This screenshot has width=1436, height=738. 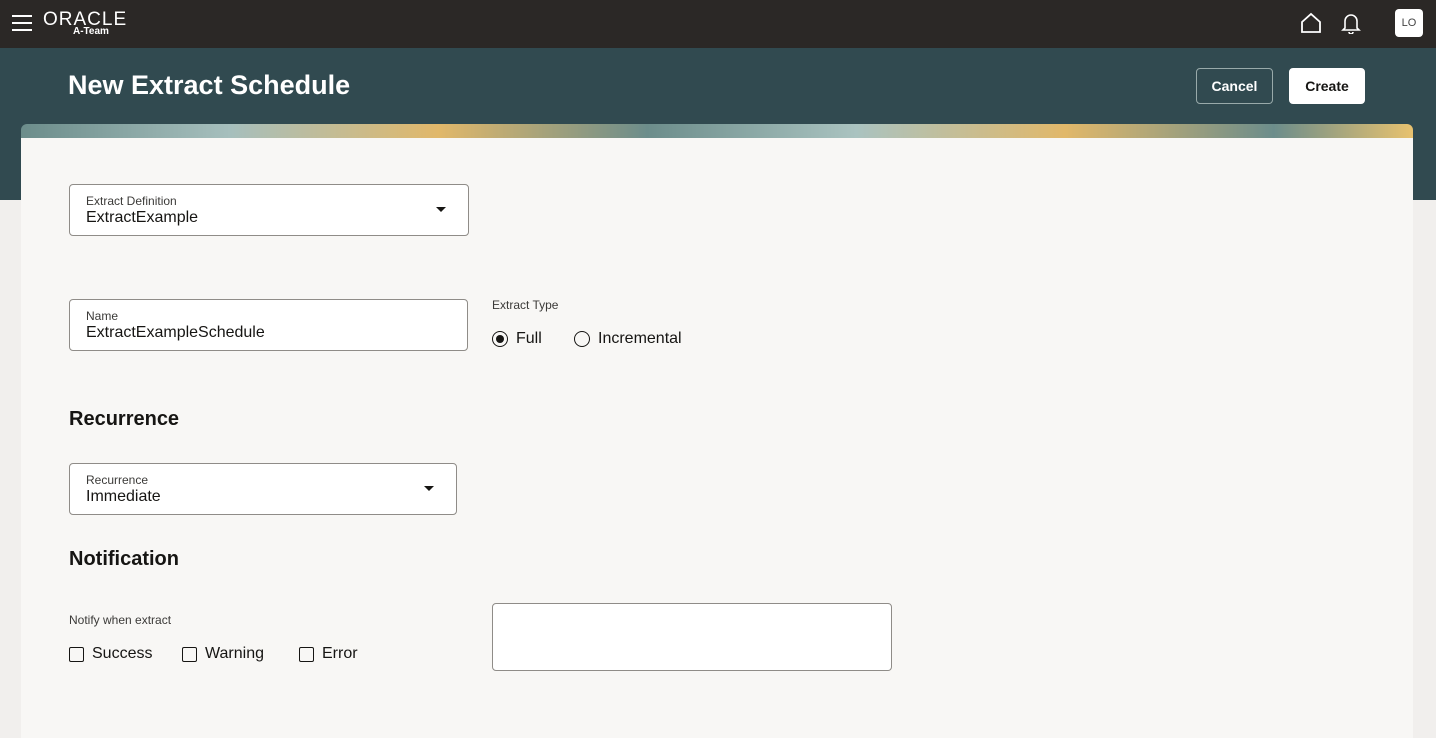 I want to click on brand-subtitle: A-Team, so click(x=91, y=31).